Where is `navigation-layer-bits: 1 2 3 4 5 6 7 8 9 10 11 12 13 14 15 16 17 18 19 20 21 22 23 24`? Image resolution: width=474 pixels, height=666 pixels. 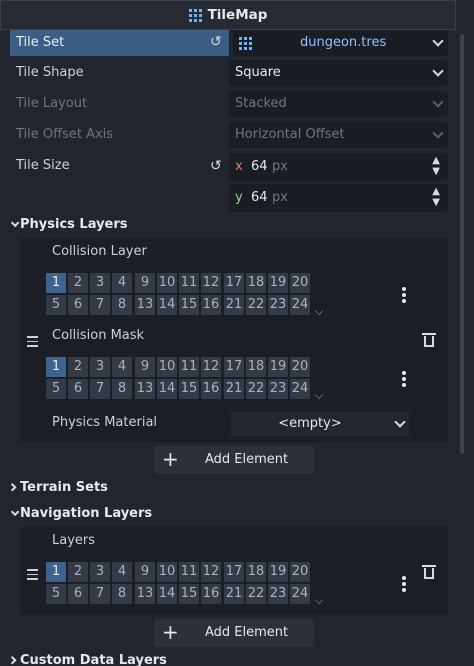
navigation-layer-bits: 1 2 3 4 5 6 7 8 9 10 11 12 13 14 15 16 17 18 19 20 21 22 23 24 is located at coordinates (178, 583).